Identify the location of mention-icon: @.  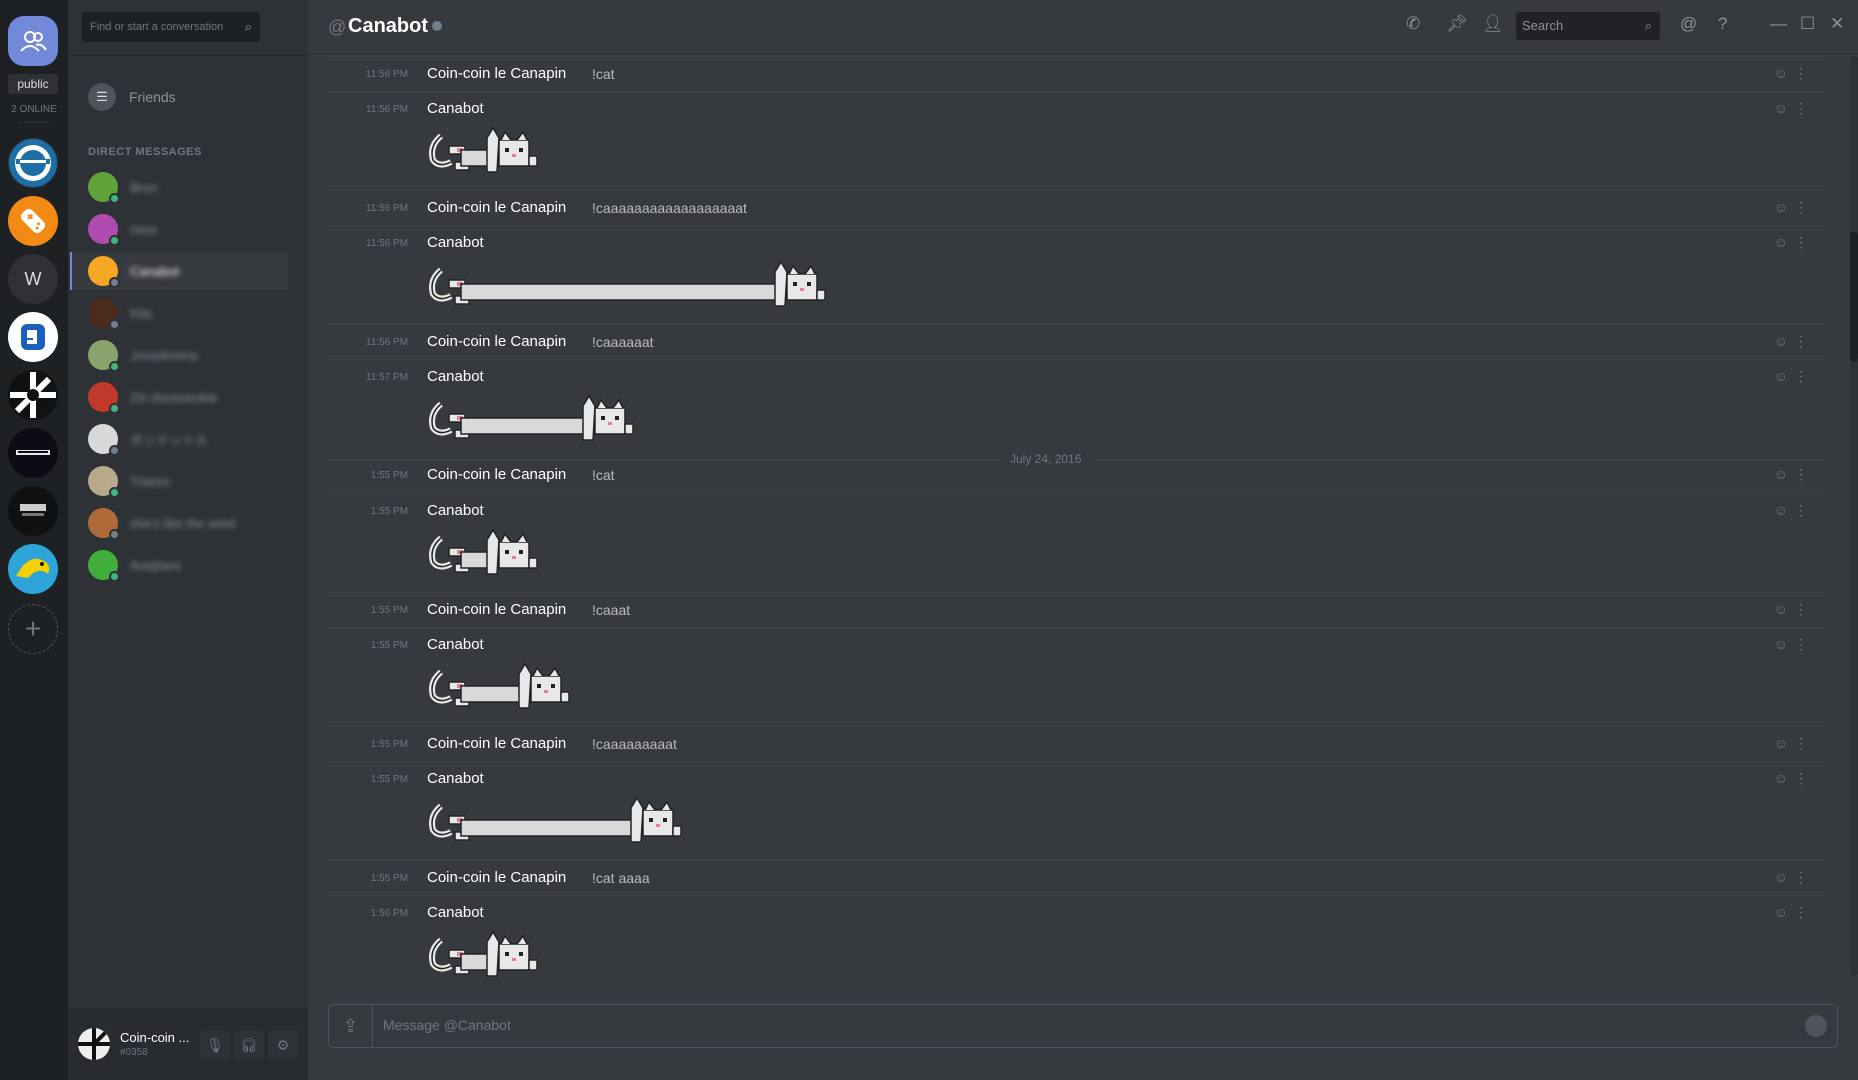
(1688, 24).